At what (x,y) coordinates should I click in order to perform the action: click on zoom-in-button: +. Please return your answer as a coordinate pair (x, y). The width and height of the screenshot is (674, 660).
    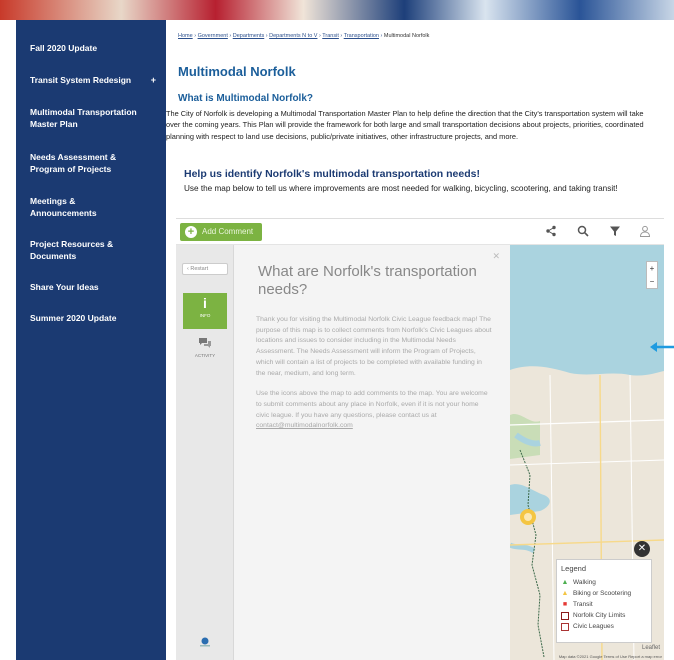
    Looking at the image, I should click on (652, 268).